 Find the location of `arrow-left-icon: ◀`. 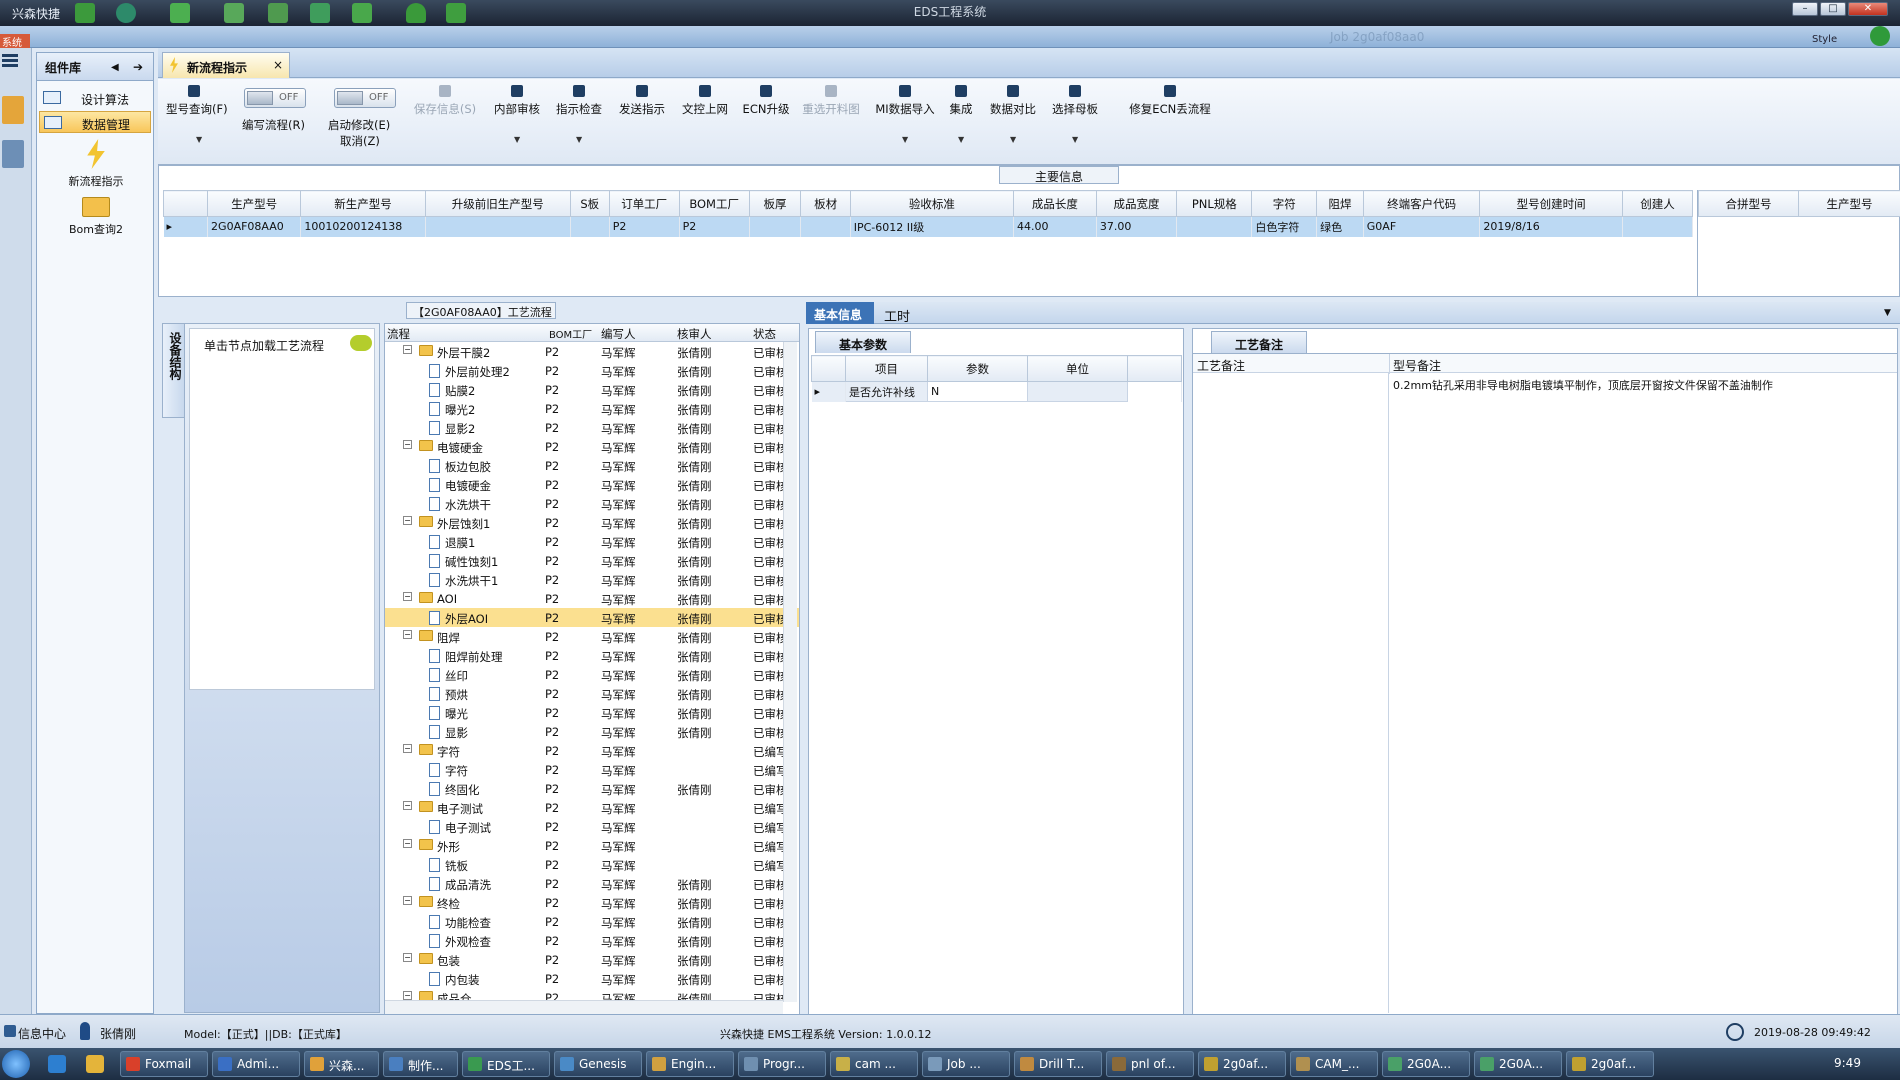

arrow-left-icon: ◀ is located at coordinates (115, 67).